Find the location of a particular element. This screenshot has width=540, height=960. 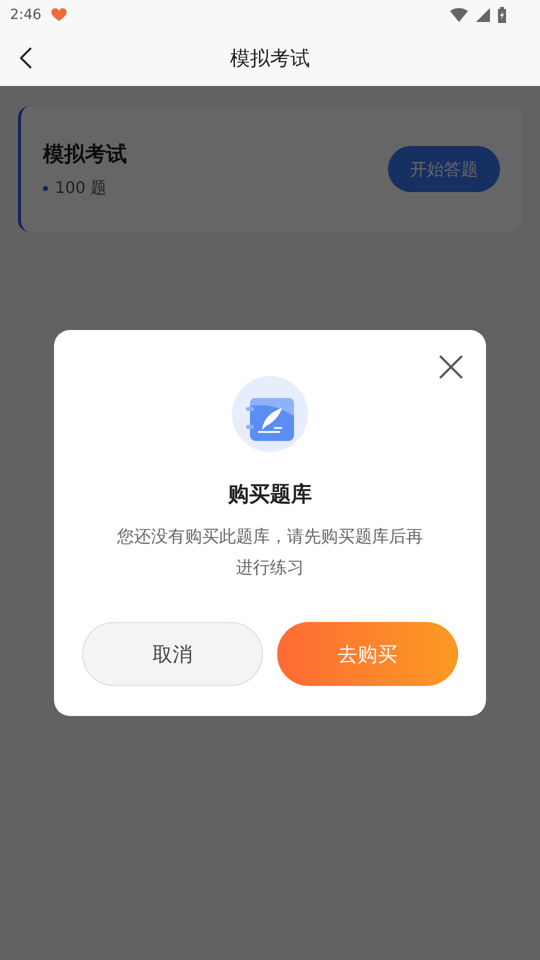

battery-icon is located at coordinates (502, 15).